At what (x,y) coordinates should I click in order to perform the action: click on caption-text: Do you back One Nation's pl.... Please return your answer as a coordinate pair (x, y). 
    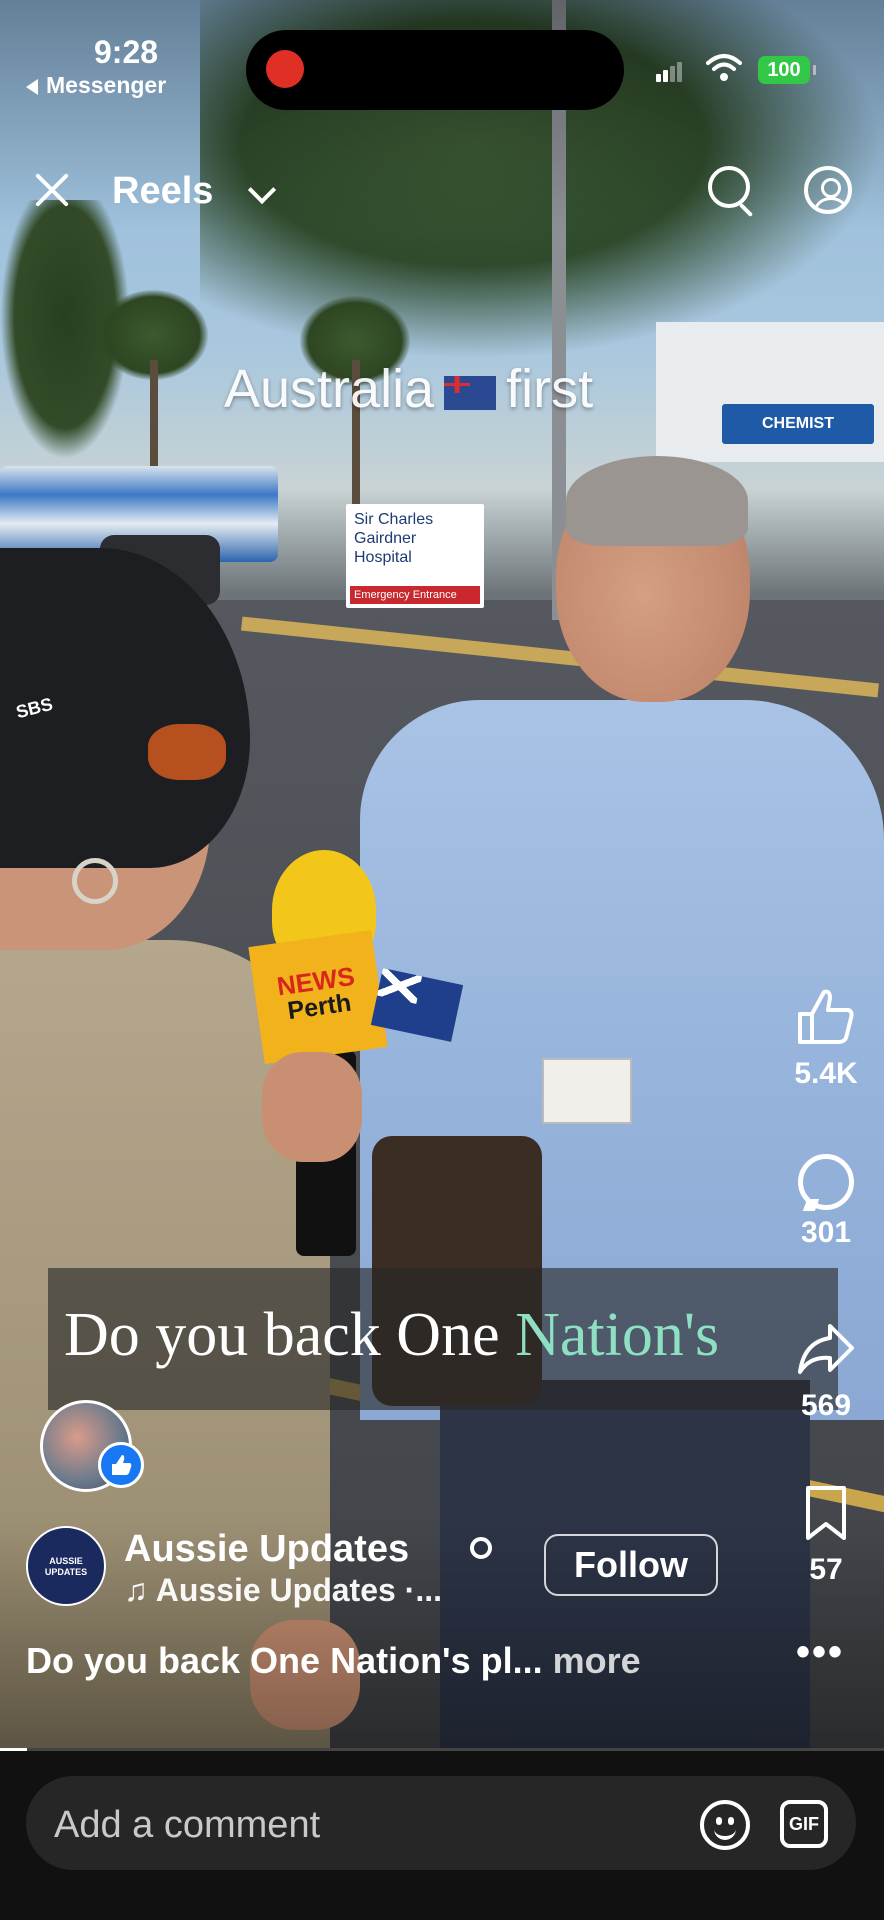
    Looking at the image, I should click on (284, 1660).